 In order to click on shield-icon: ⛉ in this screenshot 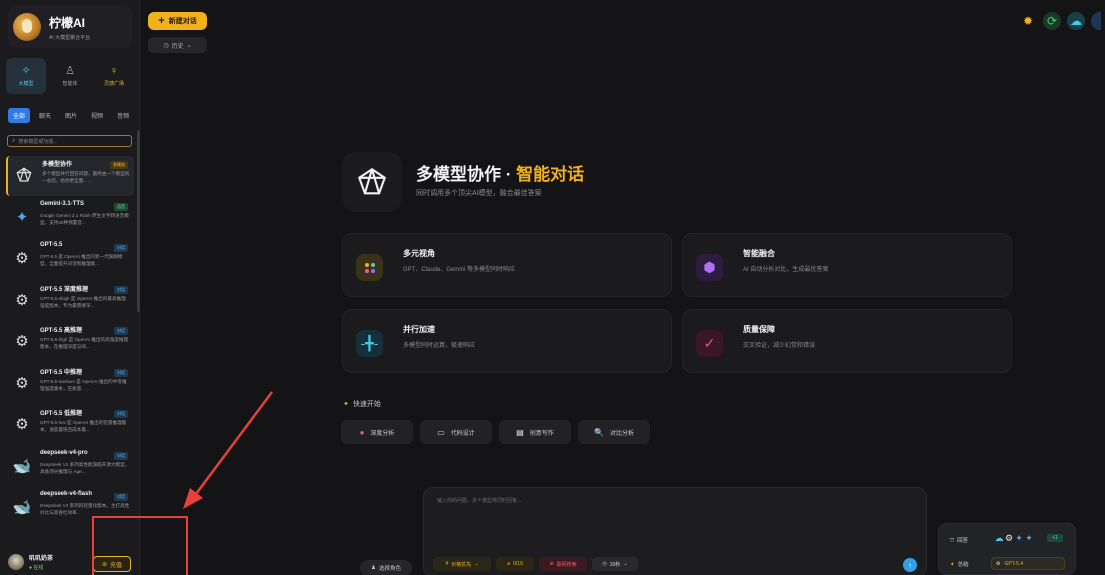, I will do `click(952, 541)`.